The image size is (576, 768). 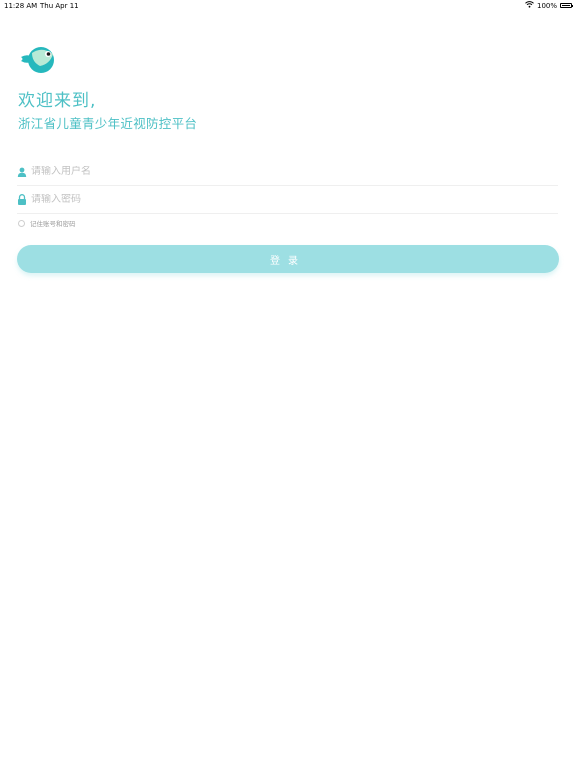 What do you see at coordinates (546, 5) in the screenshot?
I see `battery-percent: 100%` at bounding box center [546, 5].